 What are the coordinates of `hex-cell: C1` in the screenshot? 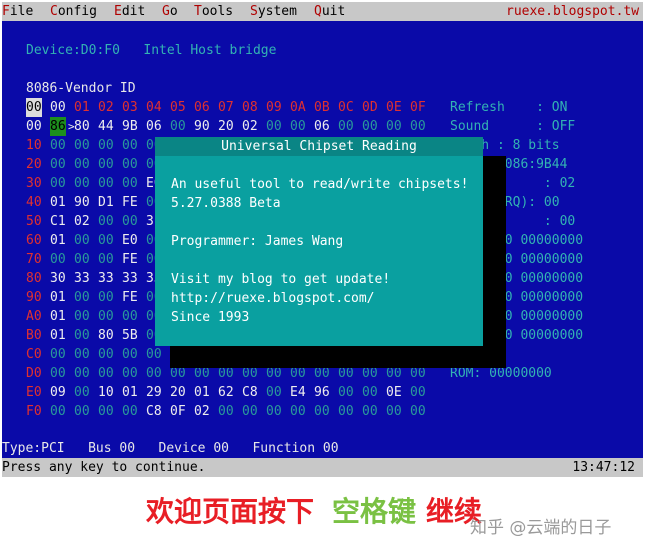 It's located at (58, 221).